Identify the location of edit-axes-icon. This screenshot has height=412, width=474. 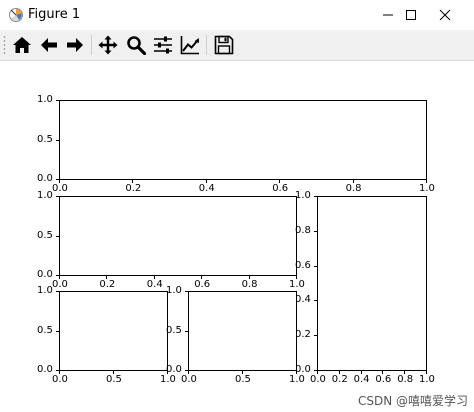
(189, 45).